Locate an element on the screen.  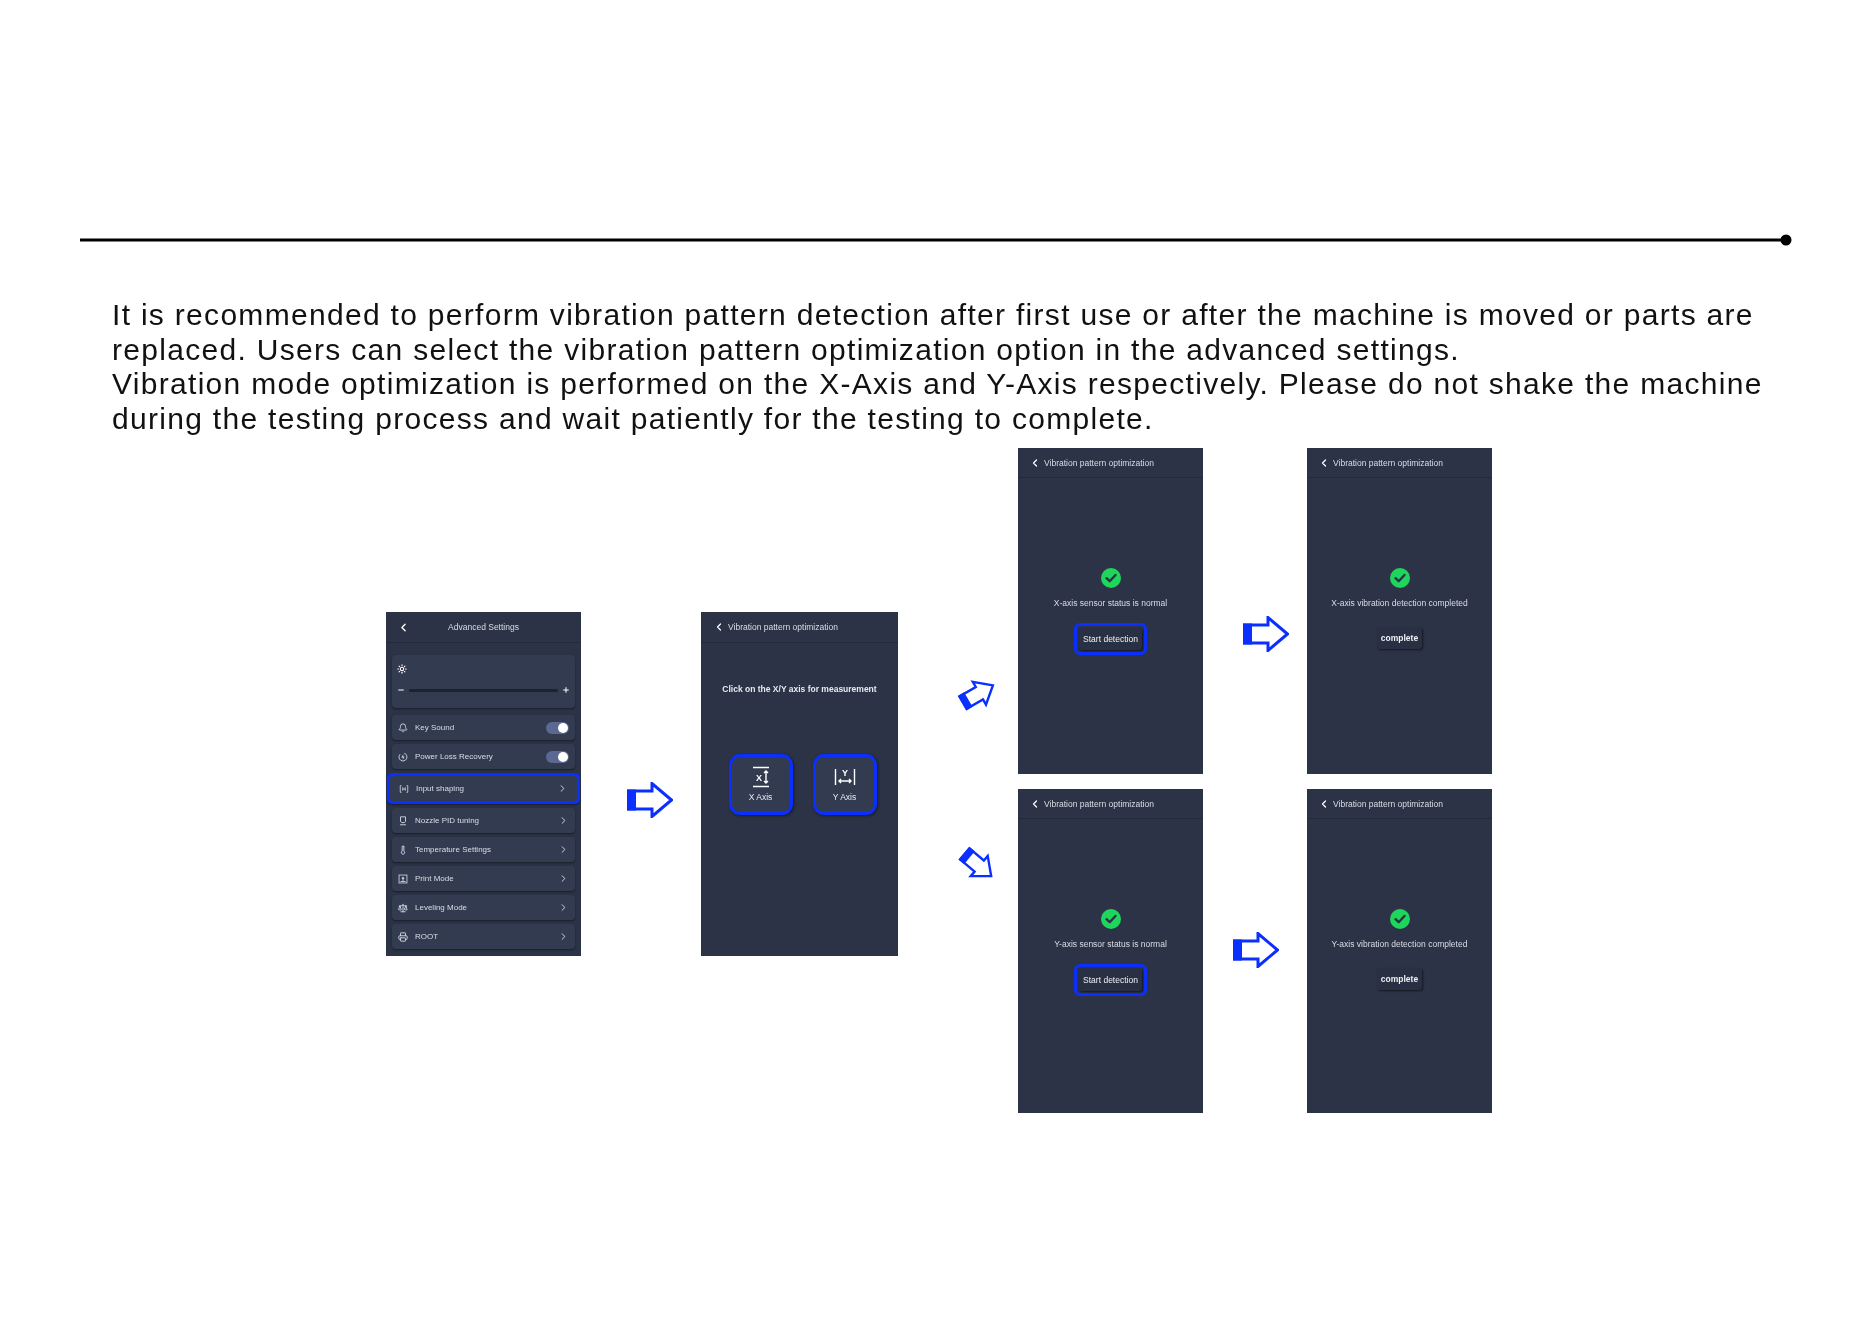
axis-button: X X Axis is located at coordinates (760, 785).